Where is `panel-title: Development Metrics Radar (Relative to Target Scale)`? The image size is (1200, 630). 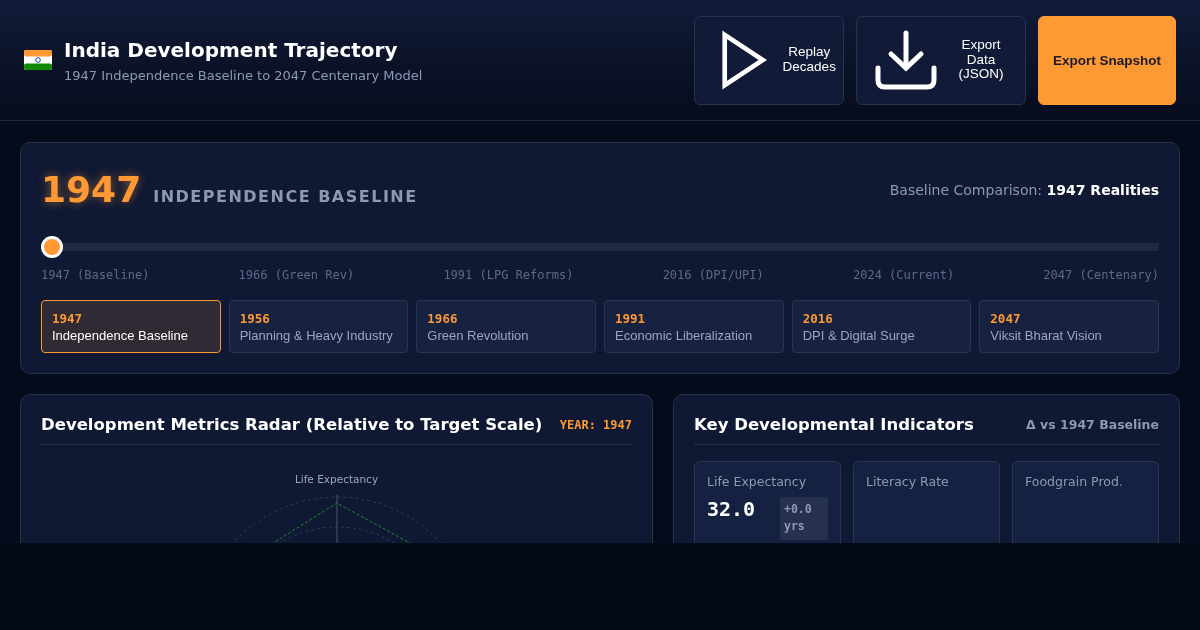 panel-title: Development Metrics Radar (Relative to Target Scale) is located at coordinates (292, 424).